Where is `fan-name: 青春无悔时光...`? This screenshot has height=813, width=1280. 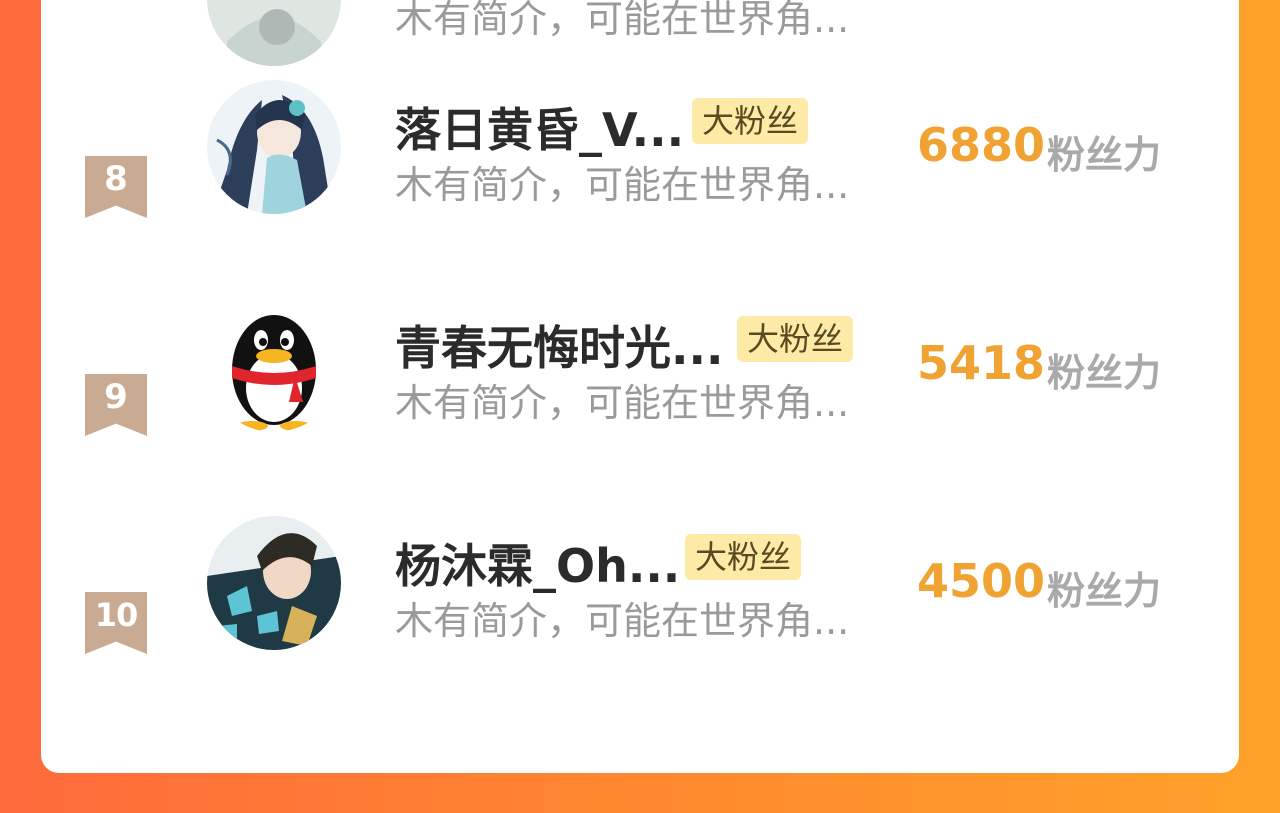 fan-name: 青春无悔时光... is located at coordinates (559, 345).